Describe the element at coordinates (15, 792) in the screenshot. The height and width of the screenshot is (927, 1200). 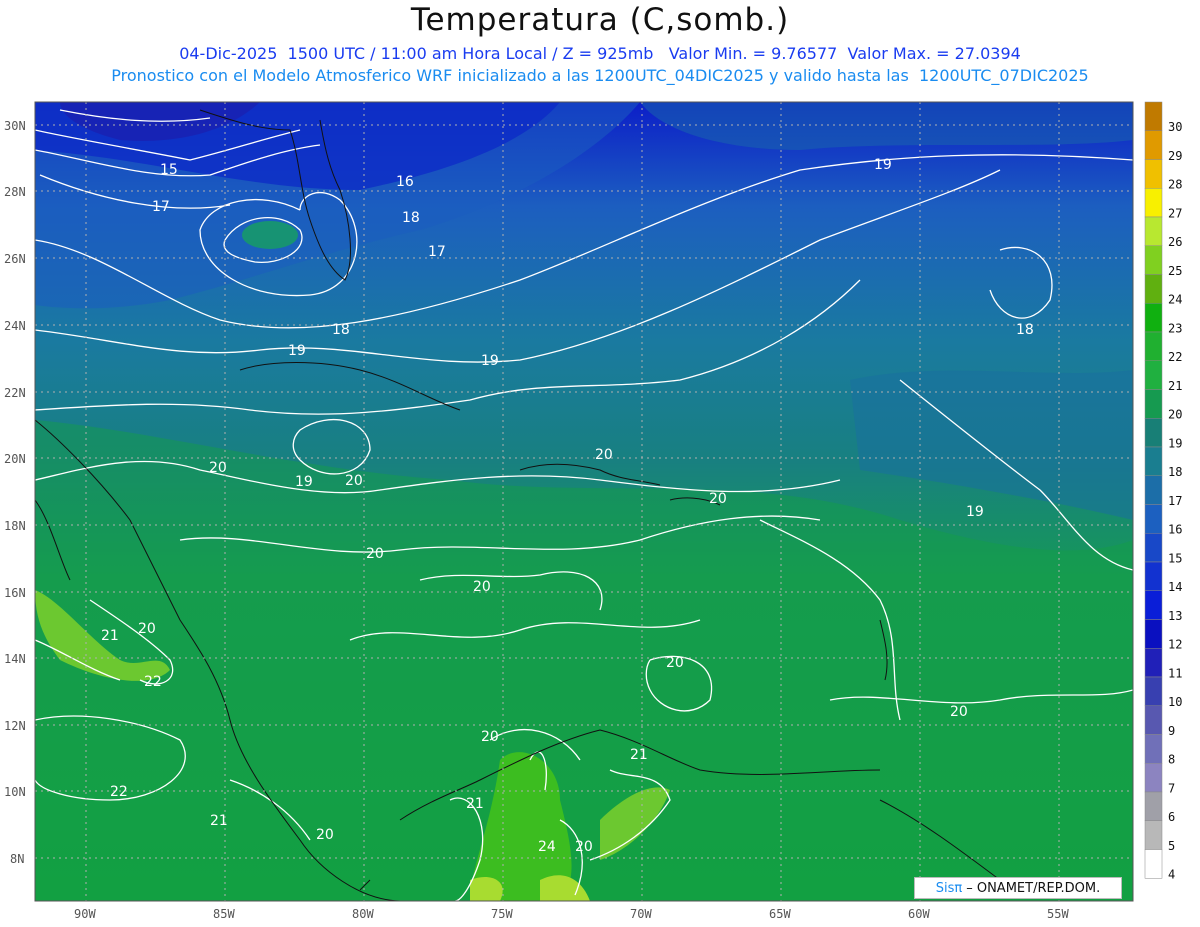
I see `lat-tick-label: 10N` at that location.